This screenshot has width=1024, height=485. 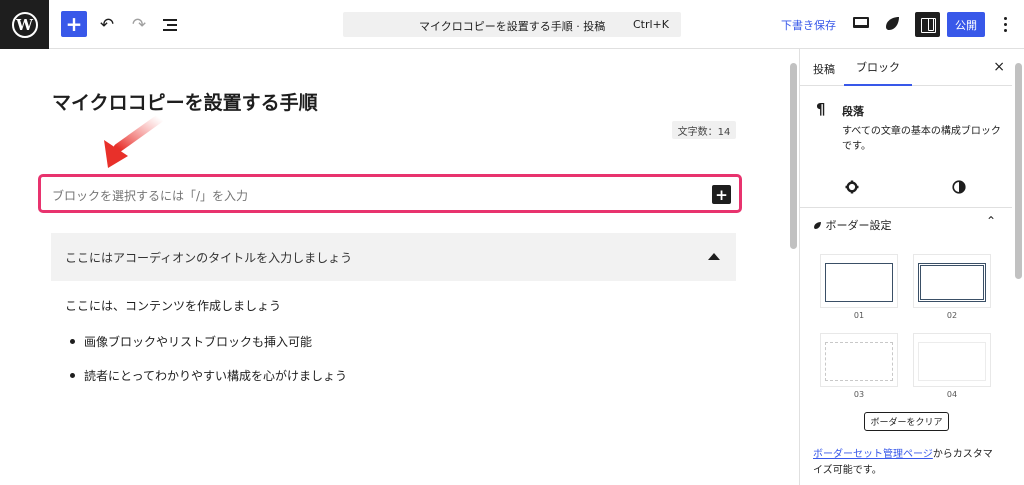 What do you see at coordinates (904, 223) in the screenshot?
I see `border-settings-header: ボーダー設定 ⌃` at bounding box center [904, 223].